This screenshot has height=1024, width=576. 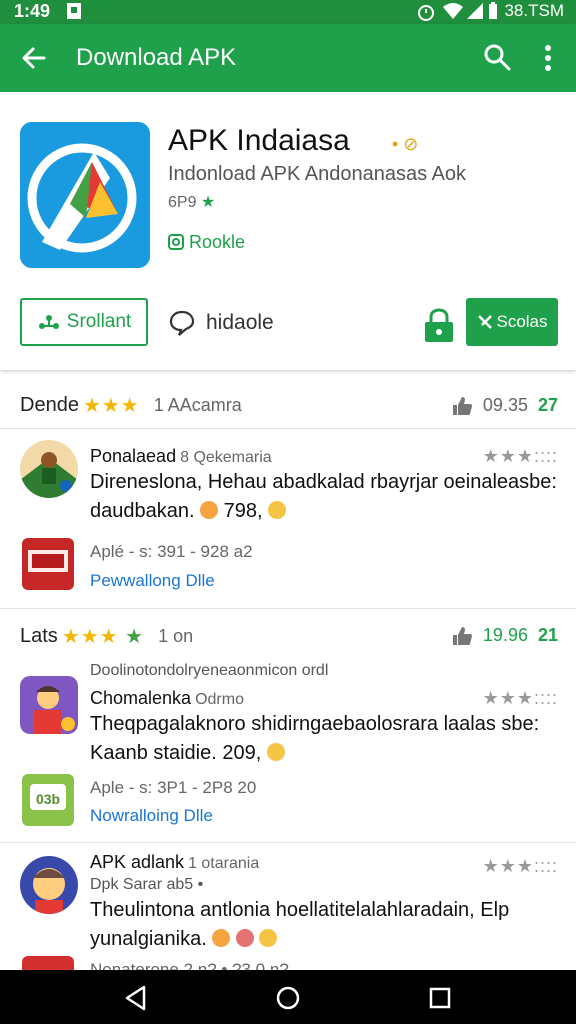 I want to click on nav-back-icon, so click(x=136, y=998).